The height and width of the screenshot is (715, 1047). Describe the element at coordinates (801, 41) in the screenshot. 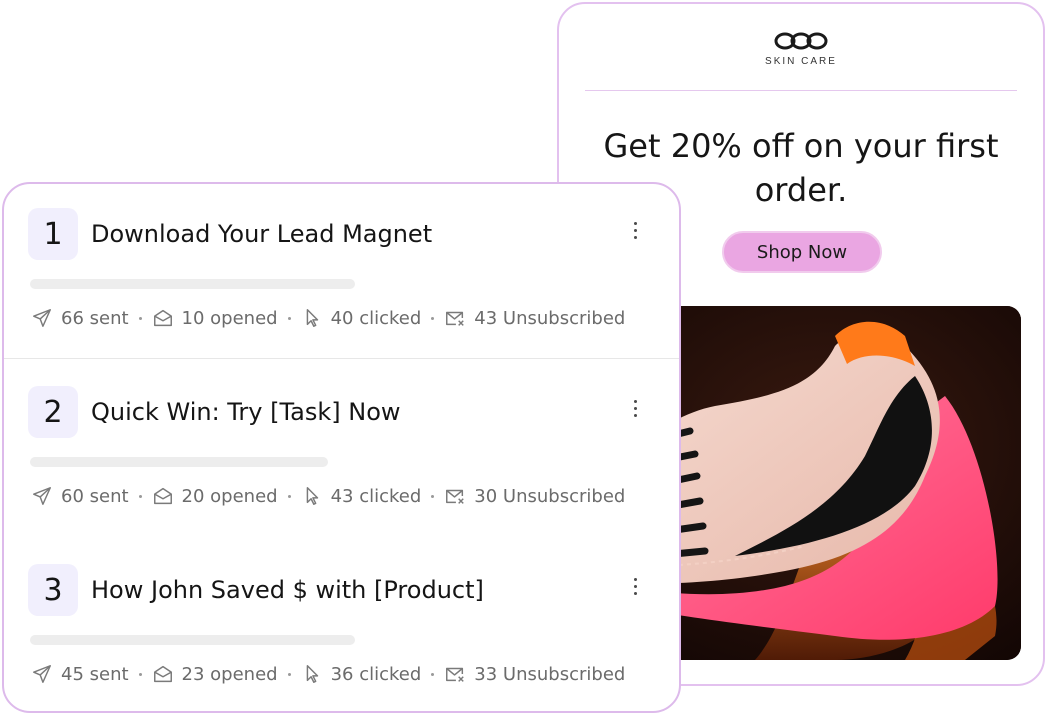

I see `brand-logo-icon` at that location.